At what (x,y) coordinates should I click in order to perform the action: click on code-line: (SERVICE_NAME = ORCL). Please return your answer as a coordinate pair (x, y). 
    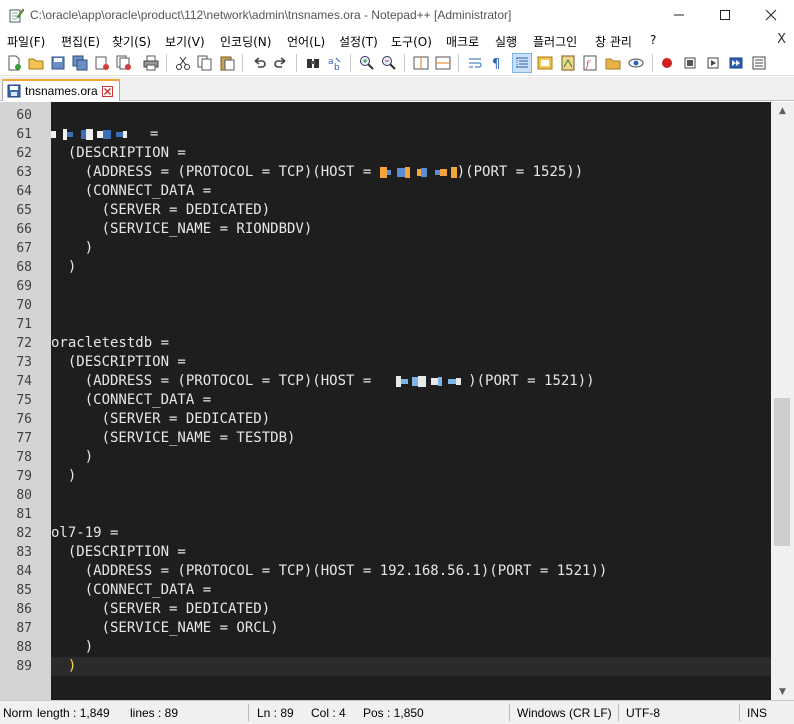
    Looking at the image, I should click on (411, 628).